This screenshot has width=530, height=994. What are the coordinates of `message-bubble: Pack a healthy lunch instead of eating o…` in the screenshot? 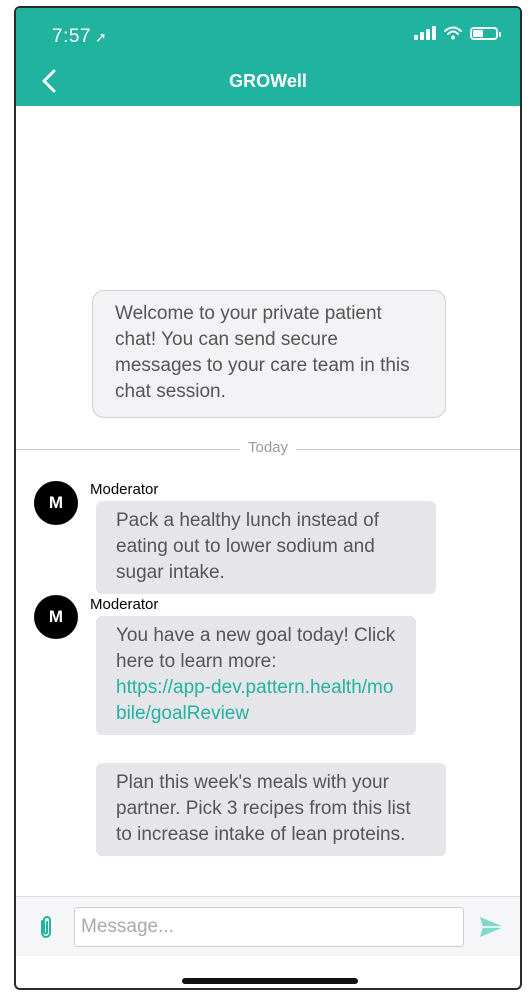 It's located at (266, 547).